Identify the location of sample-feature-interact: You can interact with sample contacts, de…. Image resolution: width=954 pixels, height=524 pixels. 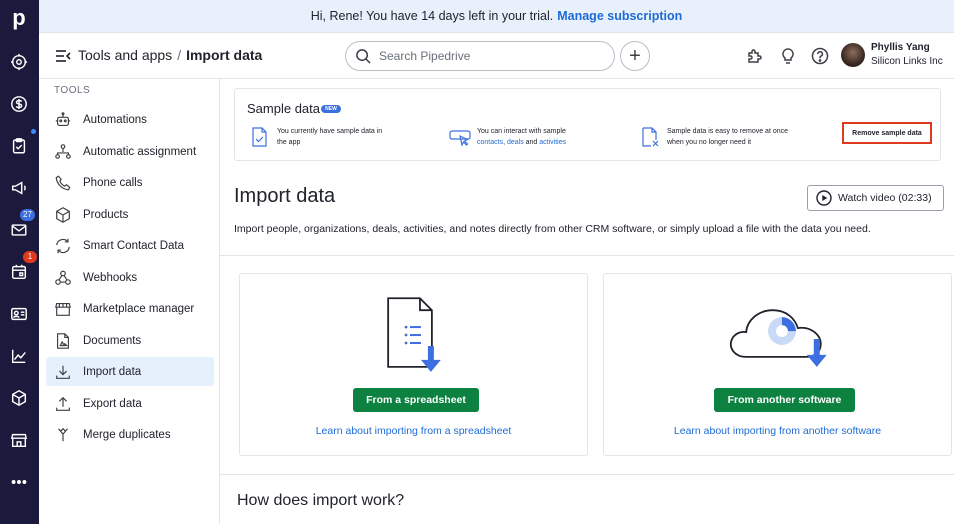
(507, 137).